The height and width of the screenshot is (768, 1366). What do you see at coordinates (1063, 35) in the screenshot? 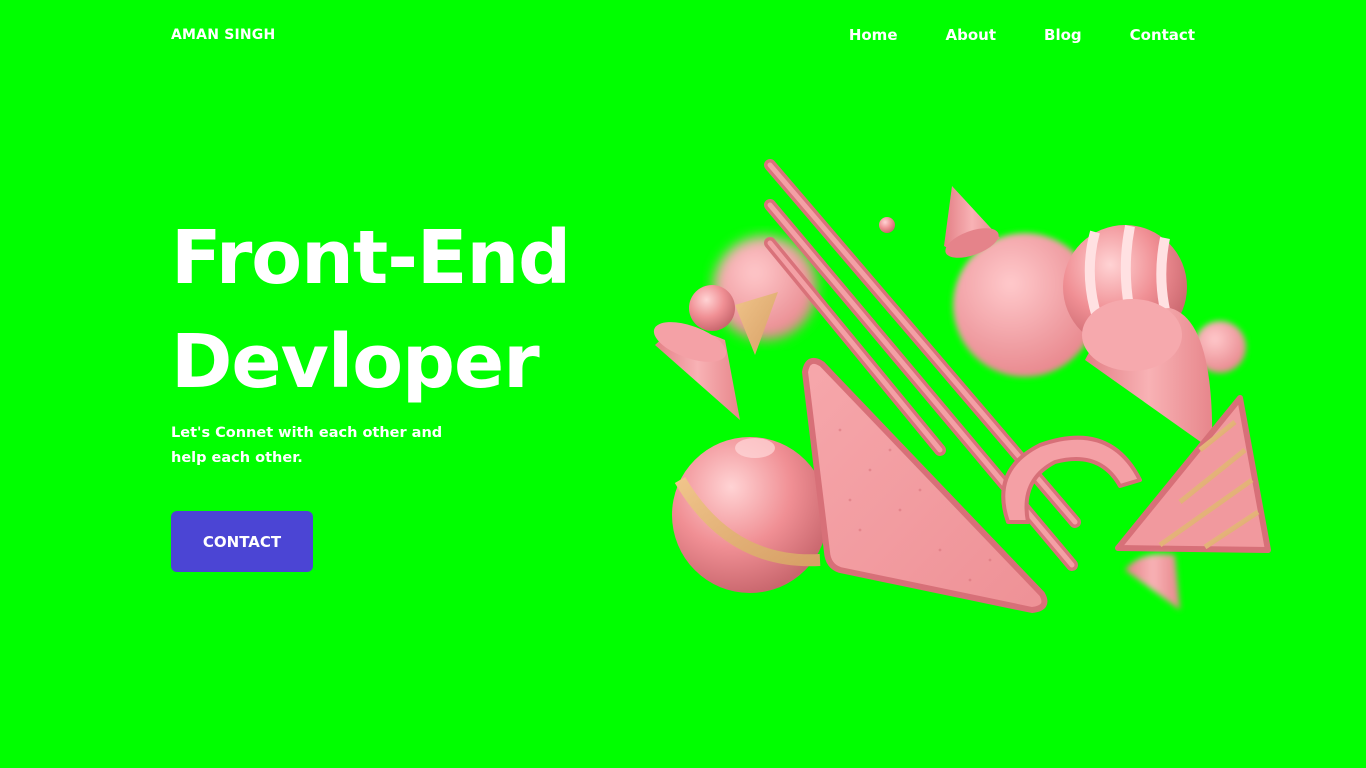
I see `nav-blog-link: Blog` at bounding box center [1063, 35].